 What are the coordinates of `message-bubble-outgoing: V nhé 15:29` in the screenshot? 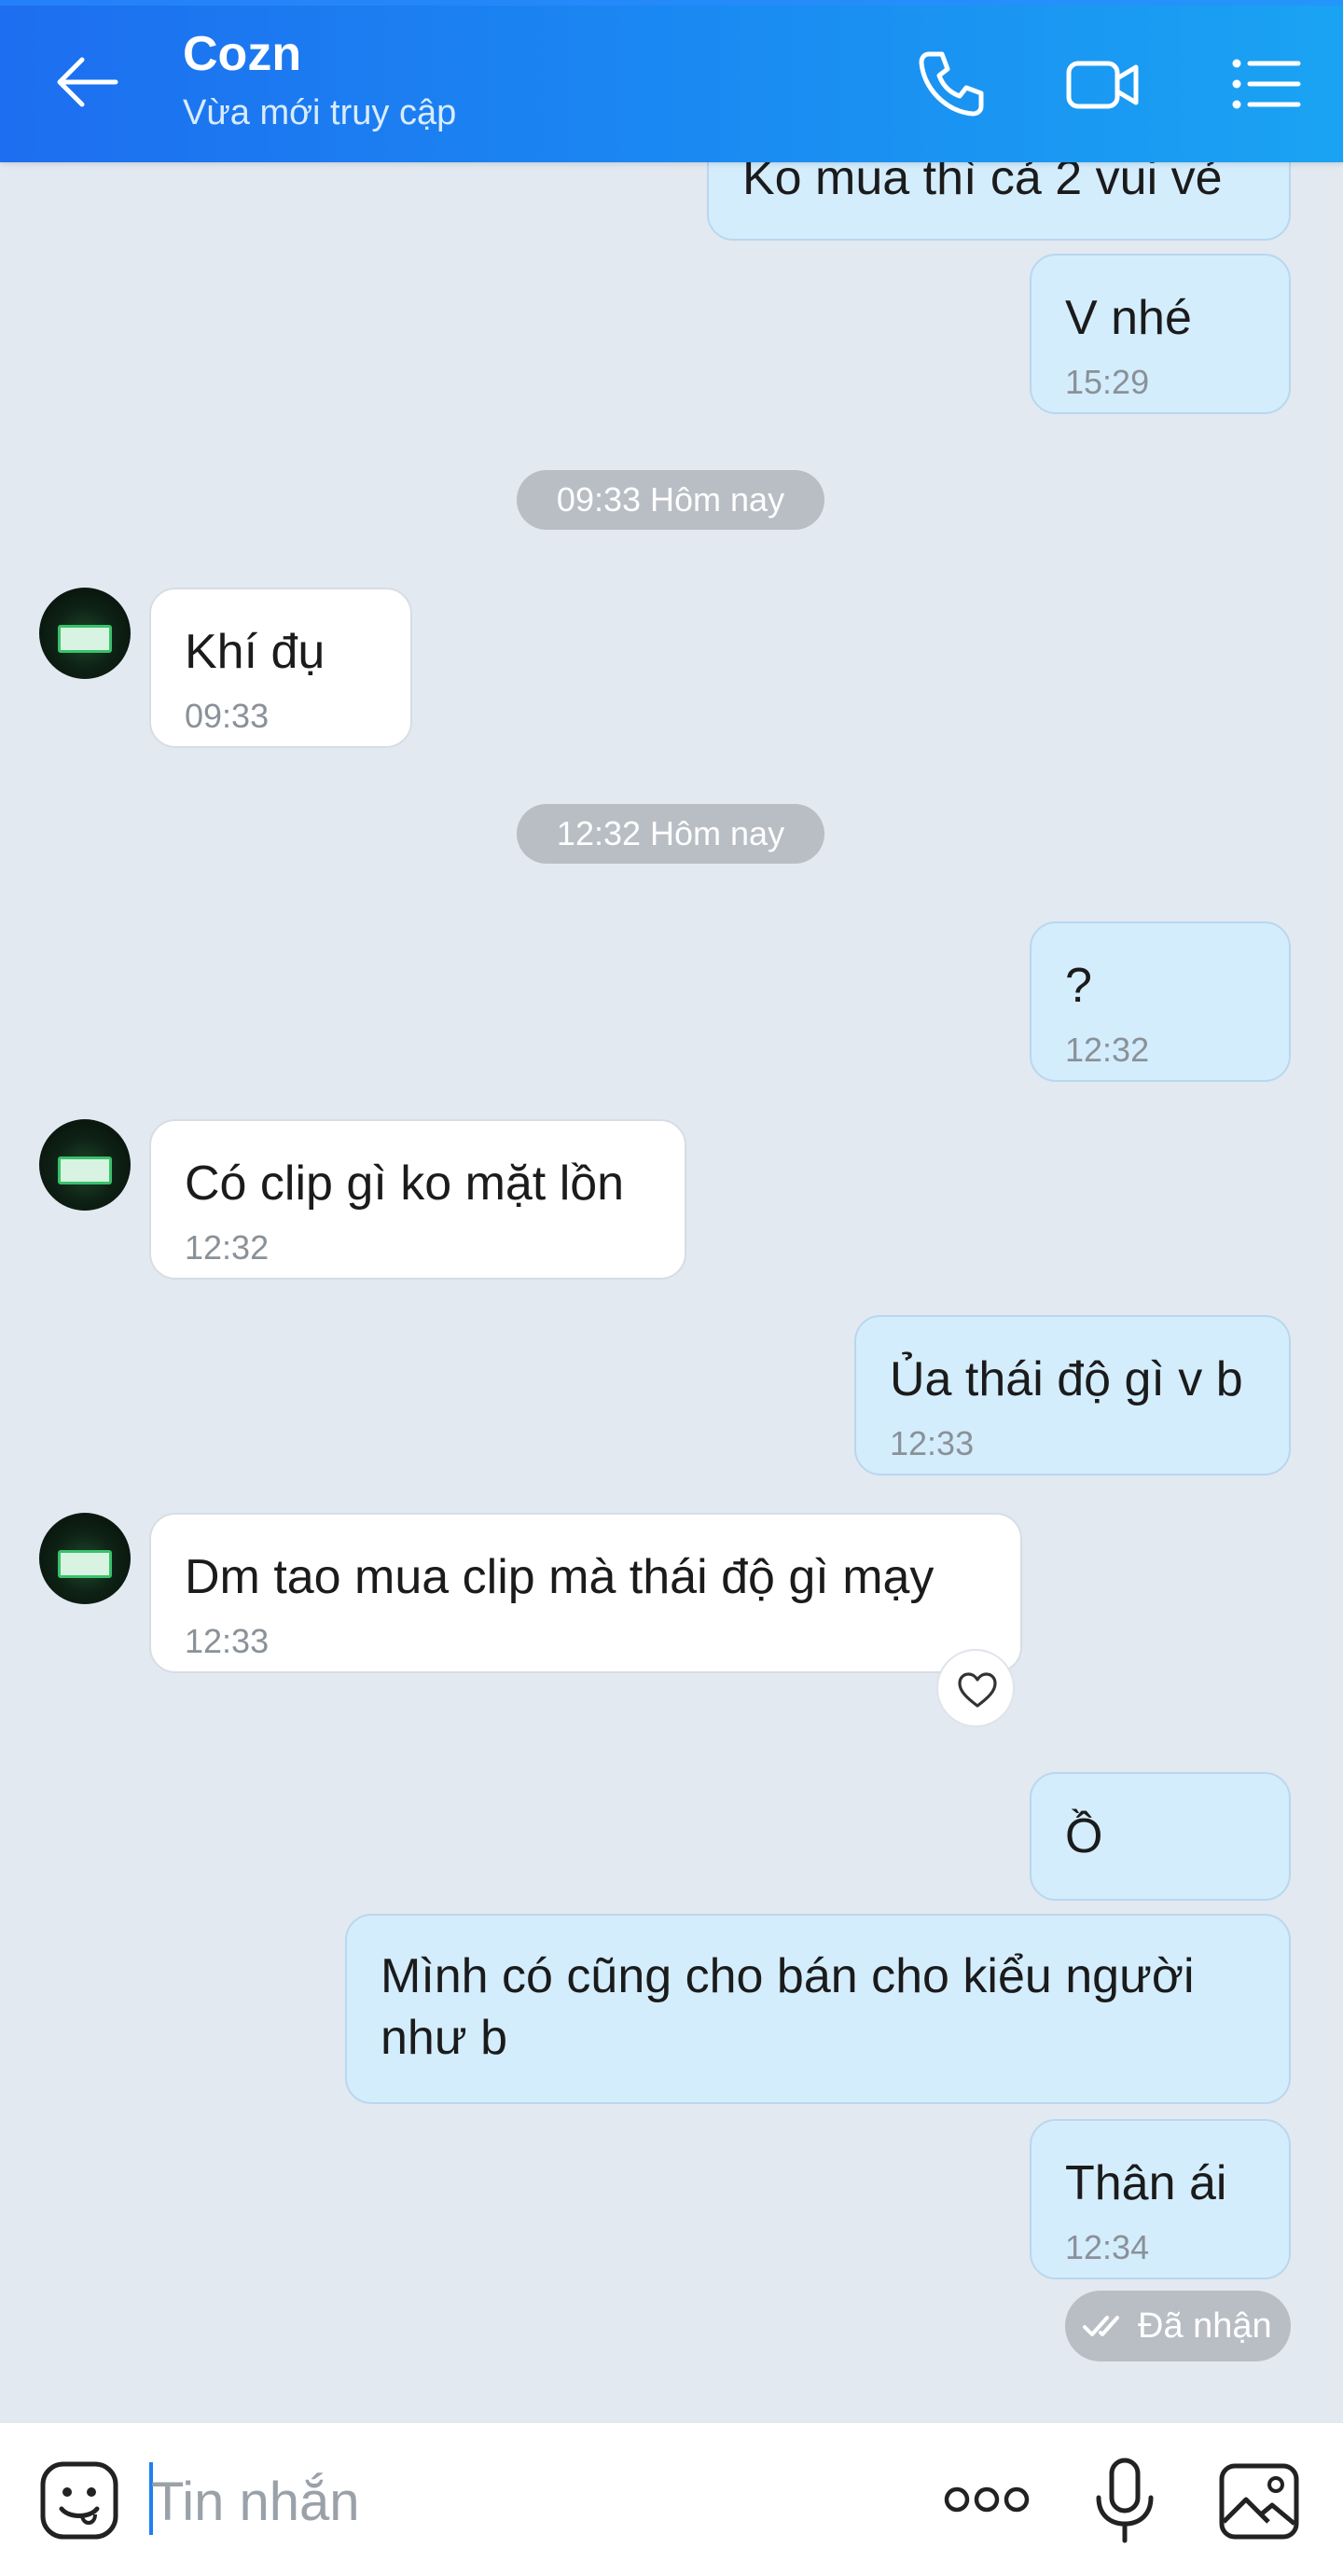 It's located at (1160, 334).